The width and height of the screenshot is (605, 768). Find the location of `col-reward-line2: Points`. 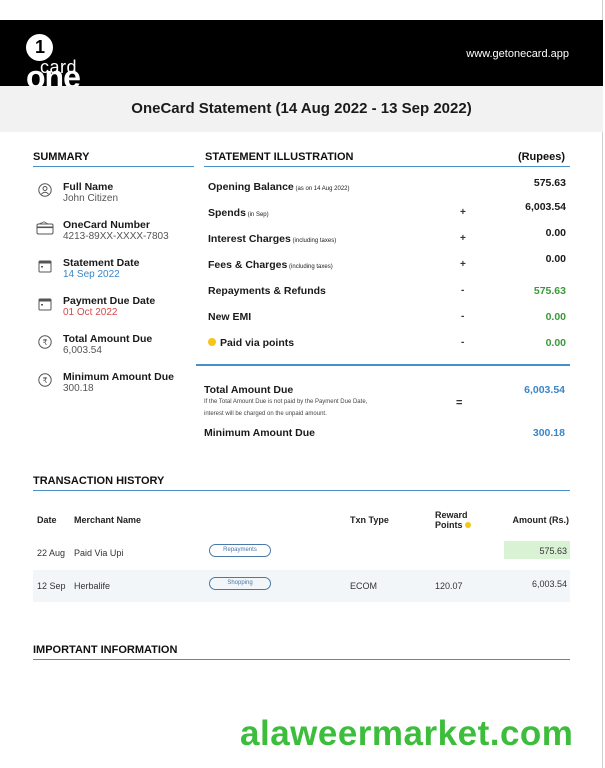

col-reward-line2: Points is located at coordinates (453, 525).